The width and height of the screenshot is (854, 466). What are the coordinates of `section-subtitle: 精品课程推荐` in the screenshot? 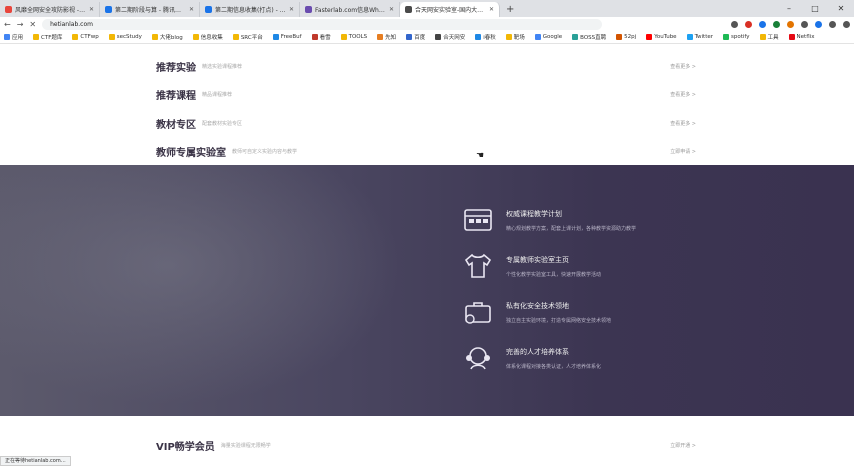 It's located at (217, 95).